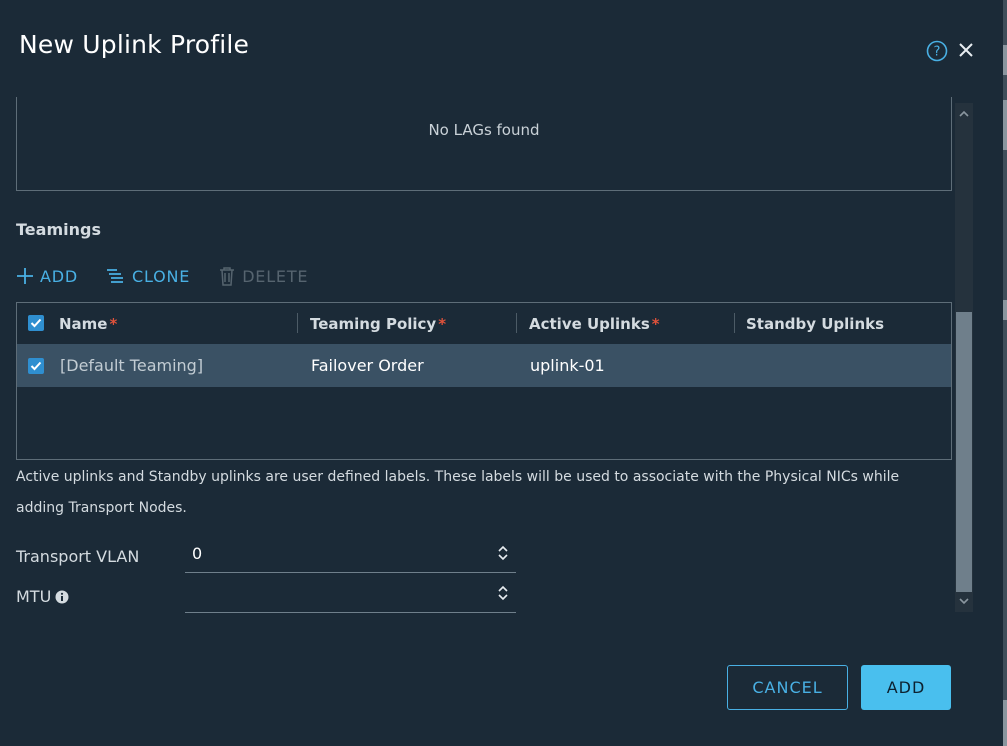  What do you see at coordinates (42, 596) in the screenshot?
I see `mtu-label: MTU` at bounding box center [42, 596].